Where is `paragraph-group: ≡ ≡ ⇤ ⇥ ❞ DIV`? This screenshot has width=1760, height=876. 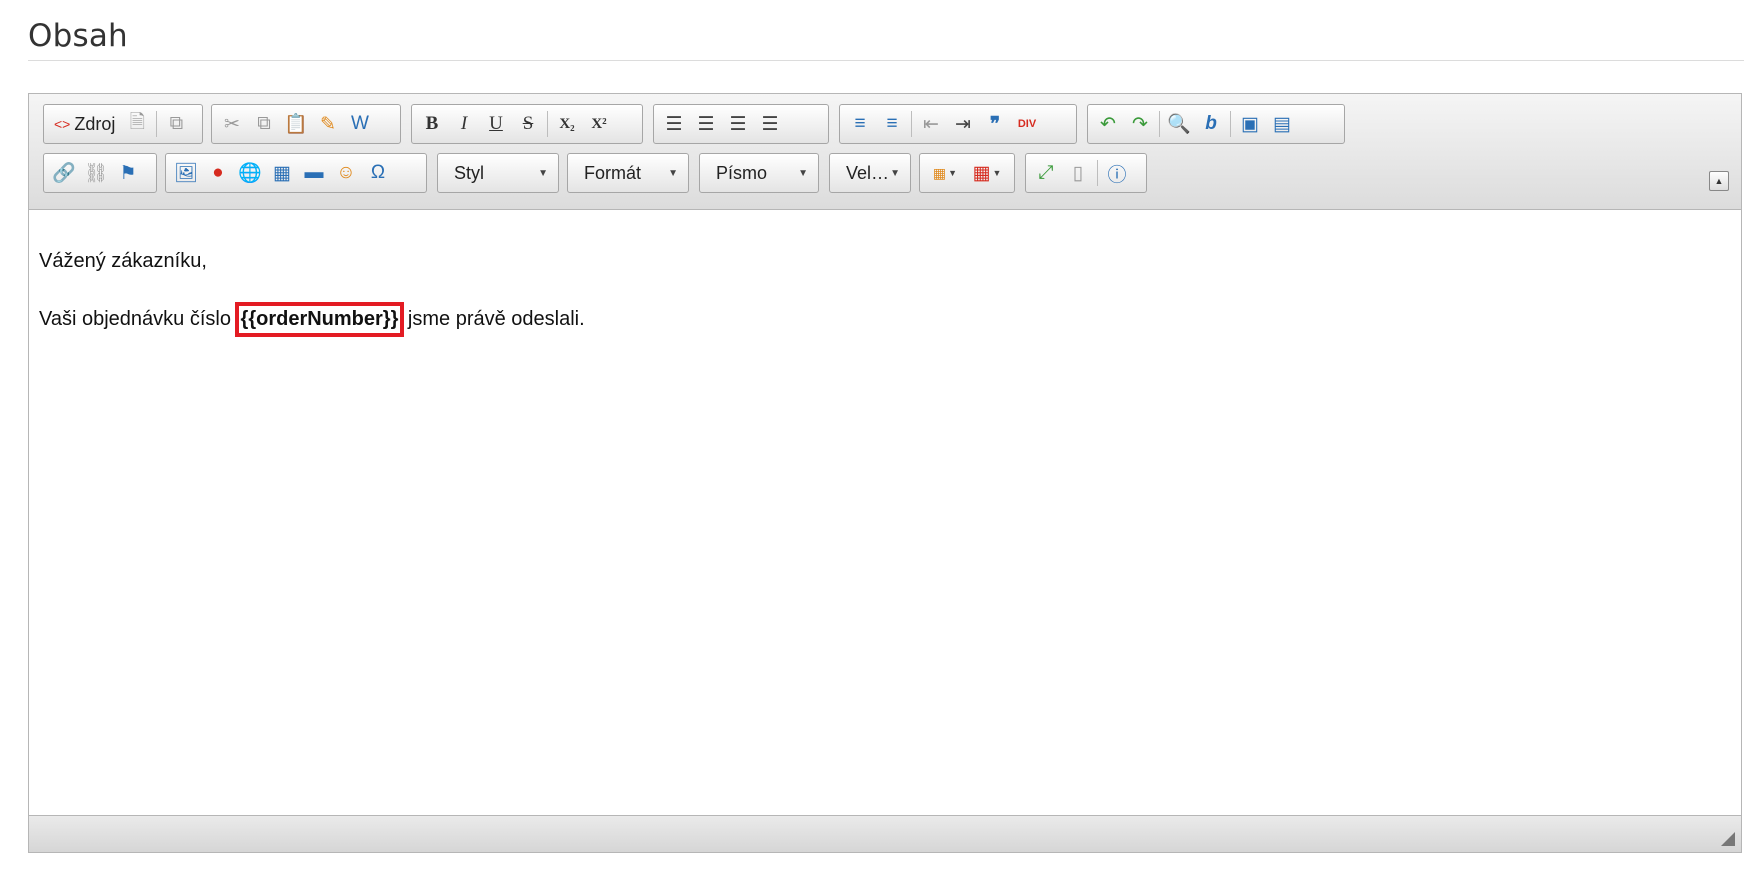 paragraph-group: ≡ ≡ ⇤ ⇥ ❞ DIV is located at coordinates (958, 124).